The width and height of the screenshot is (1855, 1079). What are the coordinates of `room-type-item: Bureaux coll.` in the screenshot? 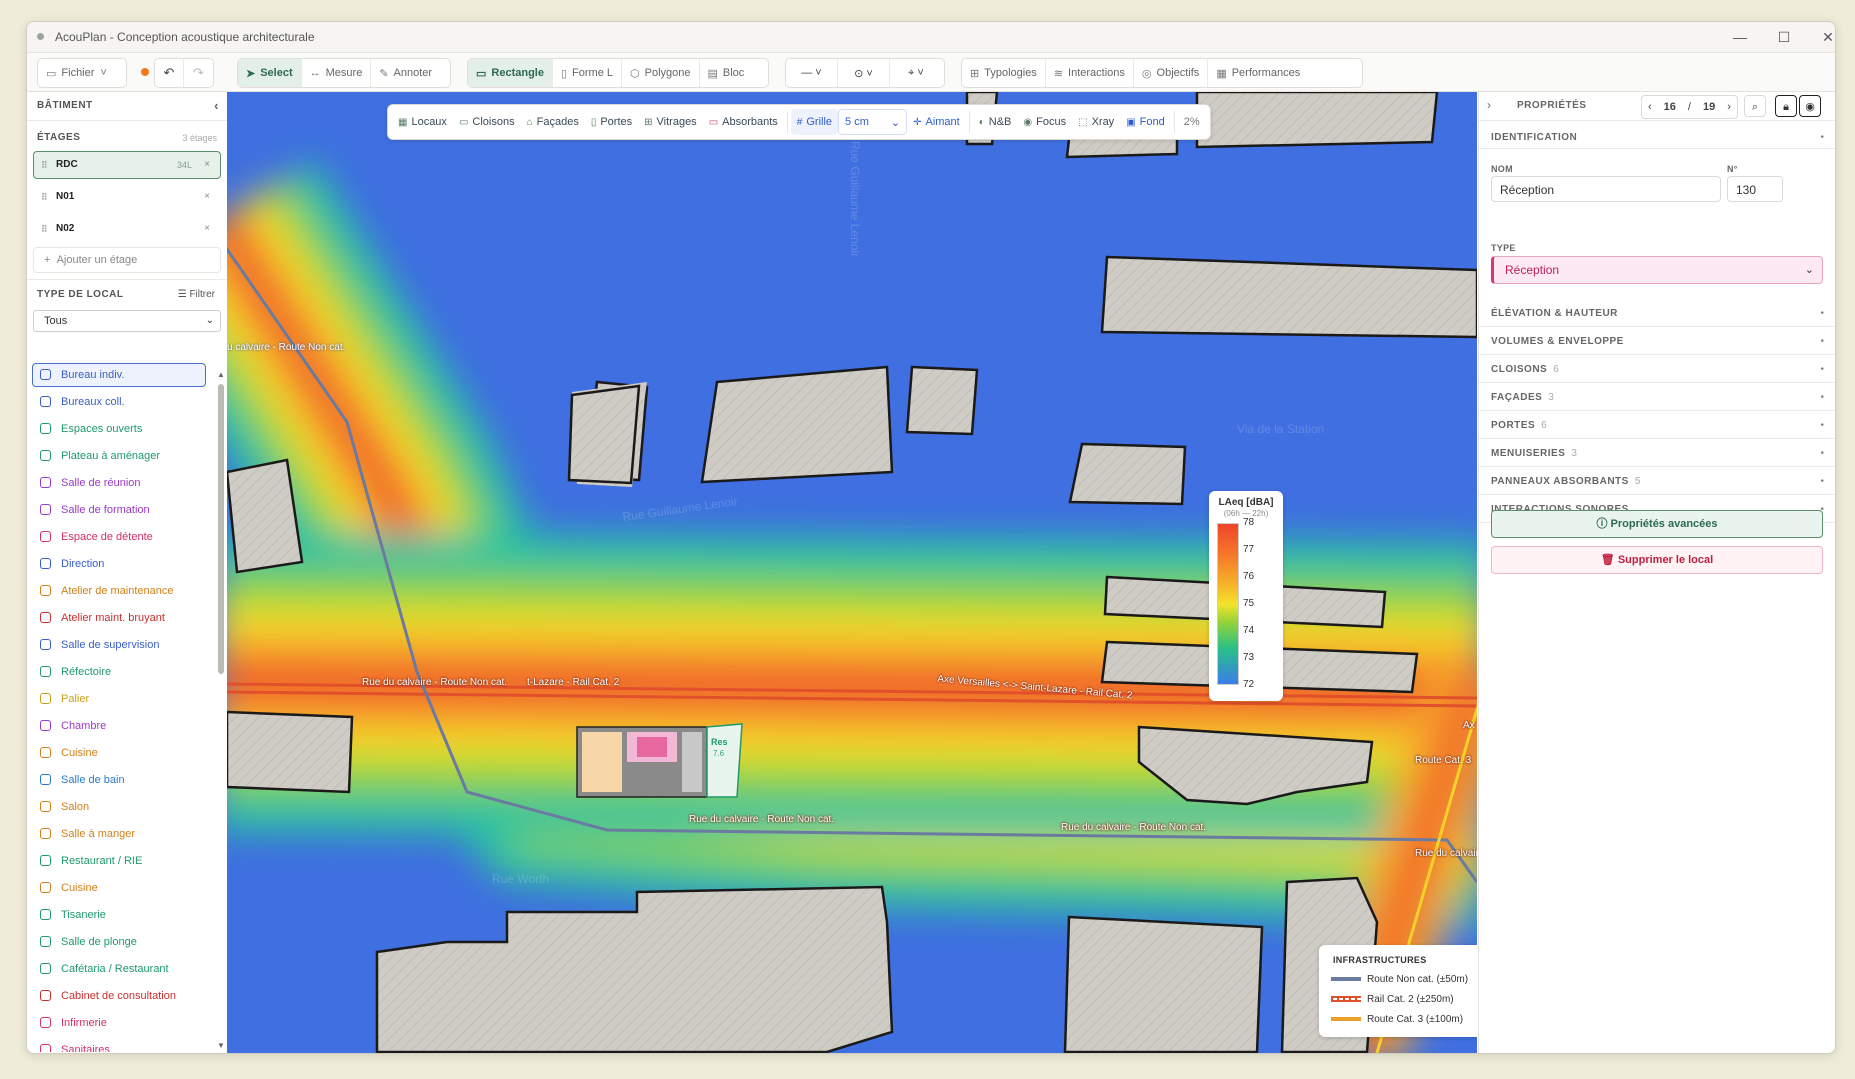 It's located at (122, 402).